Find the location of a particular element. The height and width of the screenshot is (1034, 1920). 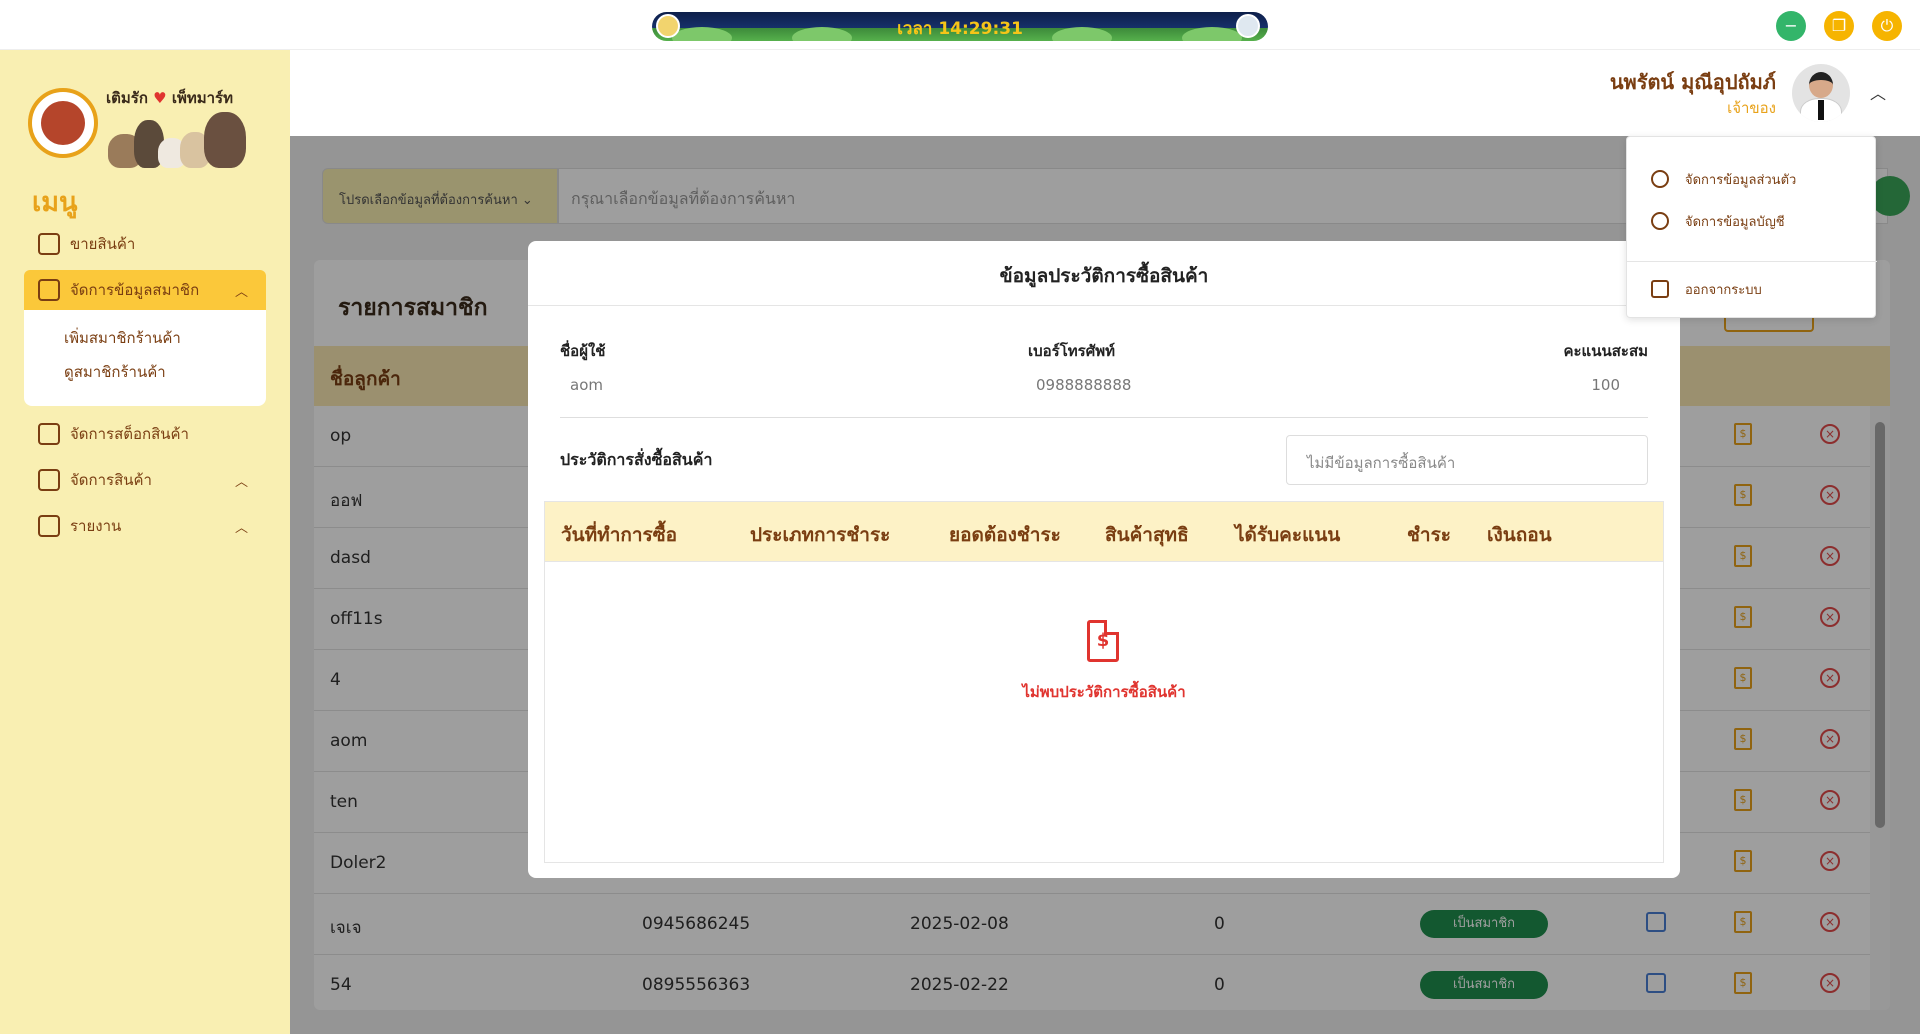

username-value: aom is located at coordinates (586, 385).